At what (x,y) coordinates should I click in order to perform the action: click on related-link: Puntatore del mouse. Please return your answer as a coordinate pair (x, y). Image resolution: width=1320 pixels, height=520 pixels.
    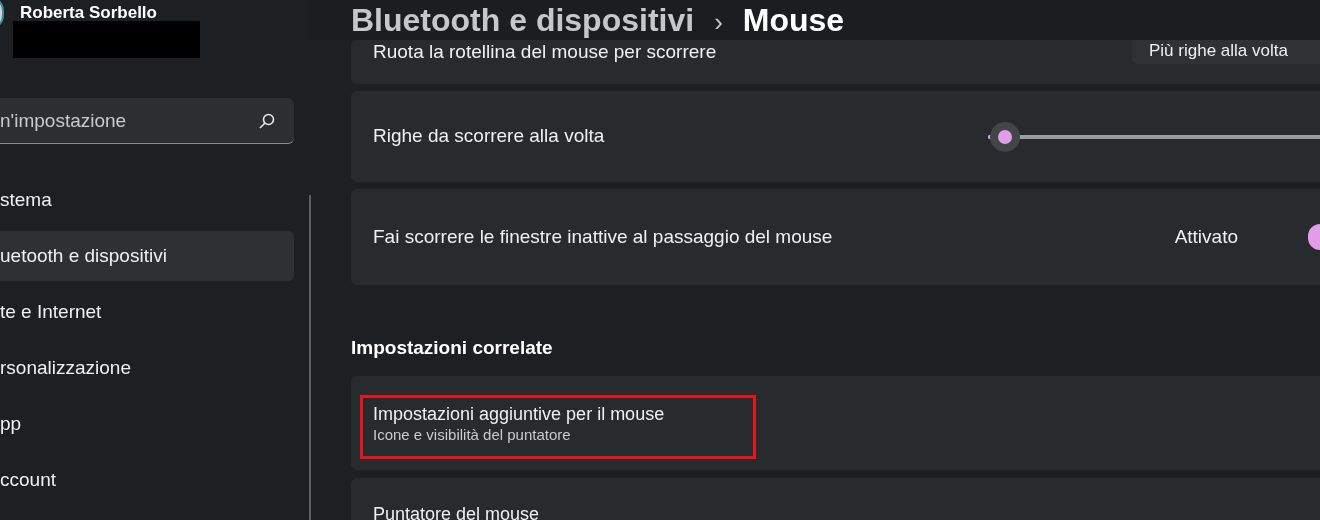
    Looking at the image, I should click on (835, 498).